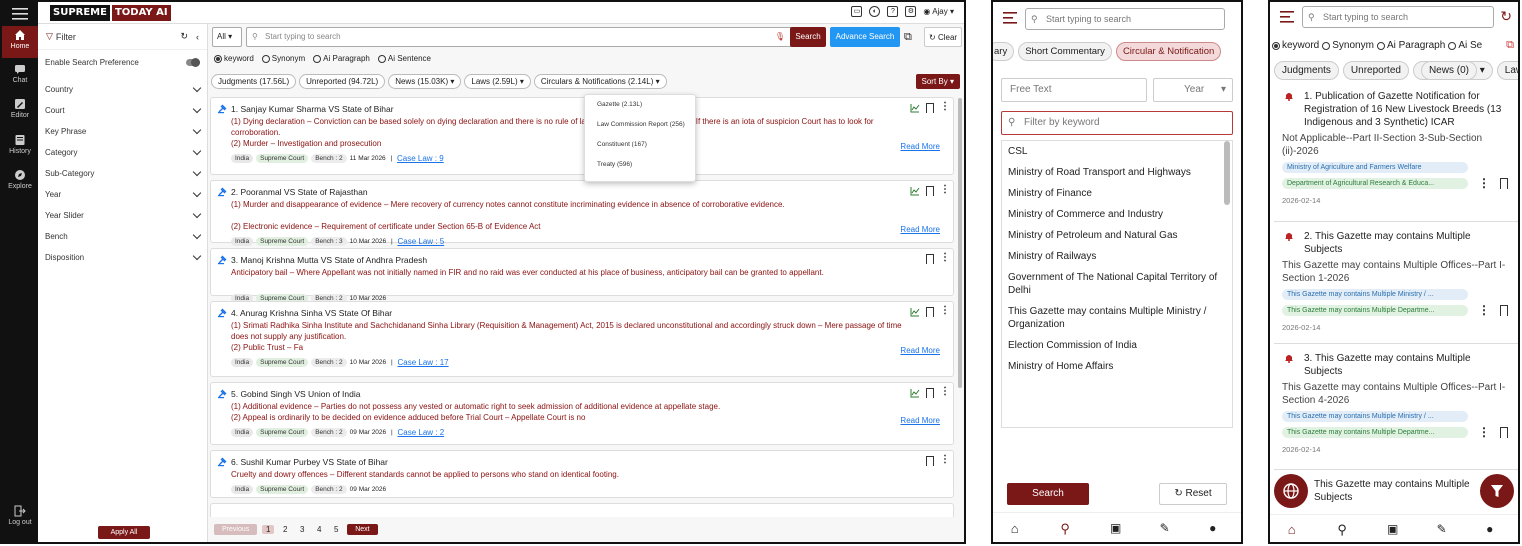 The width and height of the screenshot is (1522, 546). I want to click on page-2: 2, so click(285, 529).